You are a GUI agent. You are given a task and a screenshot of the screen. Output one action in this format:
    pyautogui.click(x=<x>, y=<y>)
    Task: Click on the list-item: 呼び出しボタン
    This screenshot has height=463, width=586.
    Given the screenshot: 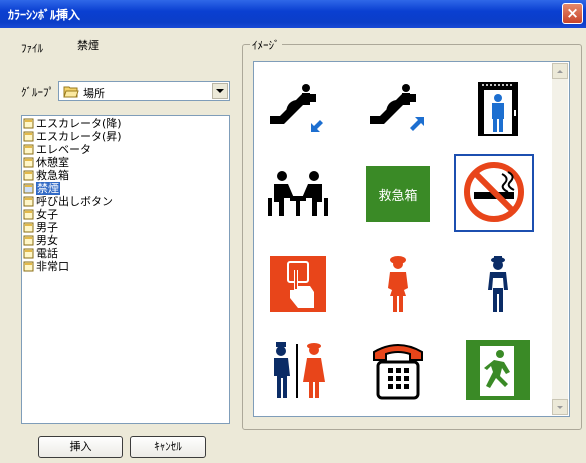 What is the action you would take?
    pyautogui.click(x=125, y=201)
    